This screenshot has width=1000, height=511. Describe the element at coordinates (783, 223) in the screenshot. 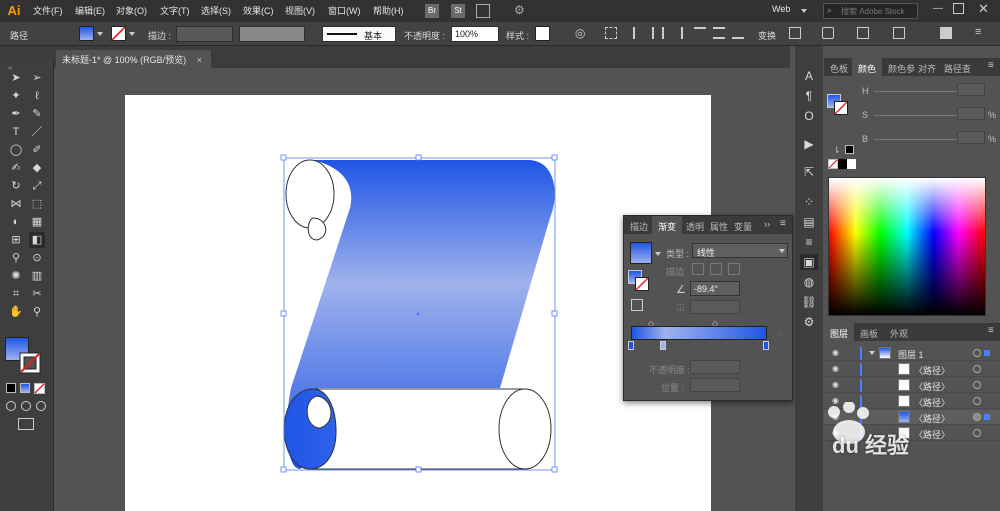

I see `panel-menu-icon: ≡` at that location.